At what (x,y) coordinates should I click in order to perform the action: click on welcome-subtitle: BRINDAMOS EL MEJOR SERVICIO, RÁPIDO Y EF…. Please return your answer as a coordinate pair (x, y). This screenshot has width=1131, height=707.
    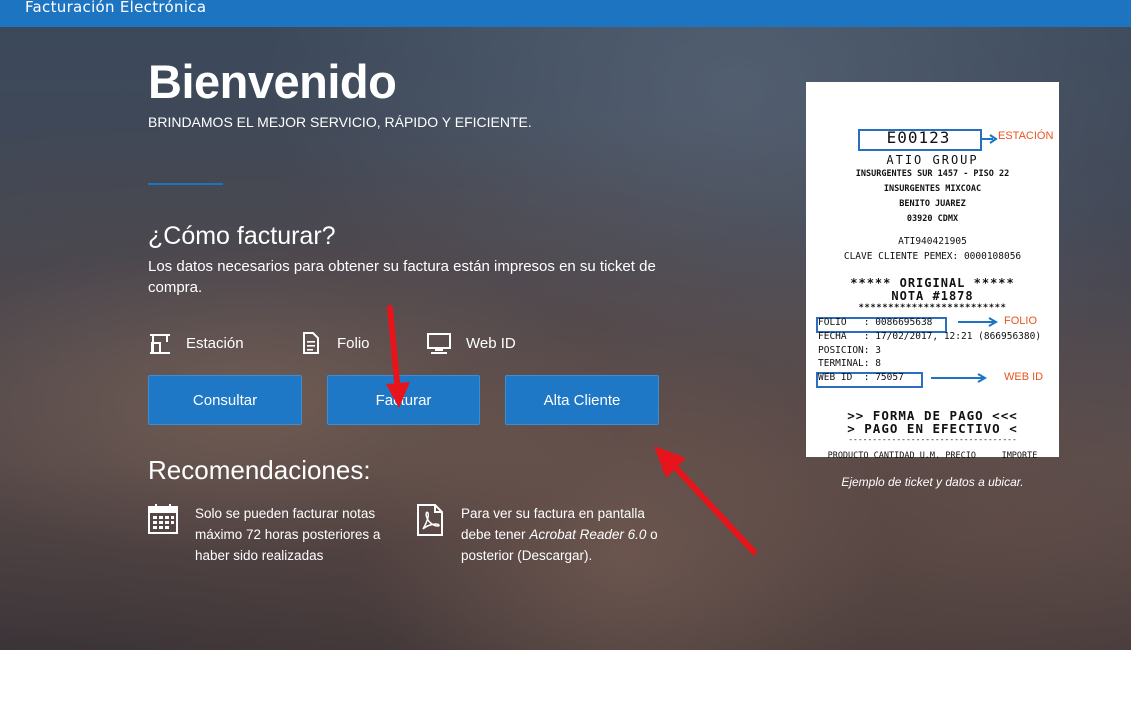
    Looking at the image, I should click on (340, 122).